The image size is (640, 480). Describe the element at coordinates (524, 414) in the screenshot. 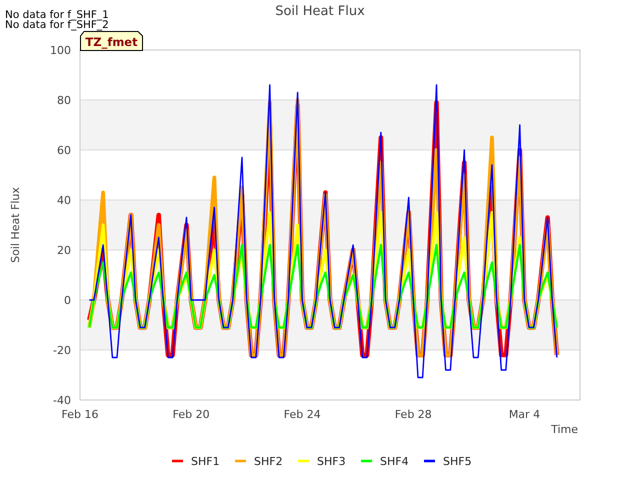

I see `x-tick-label: Mar 4` at that location.